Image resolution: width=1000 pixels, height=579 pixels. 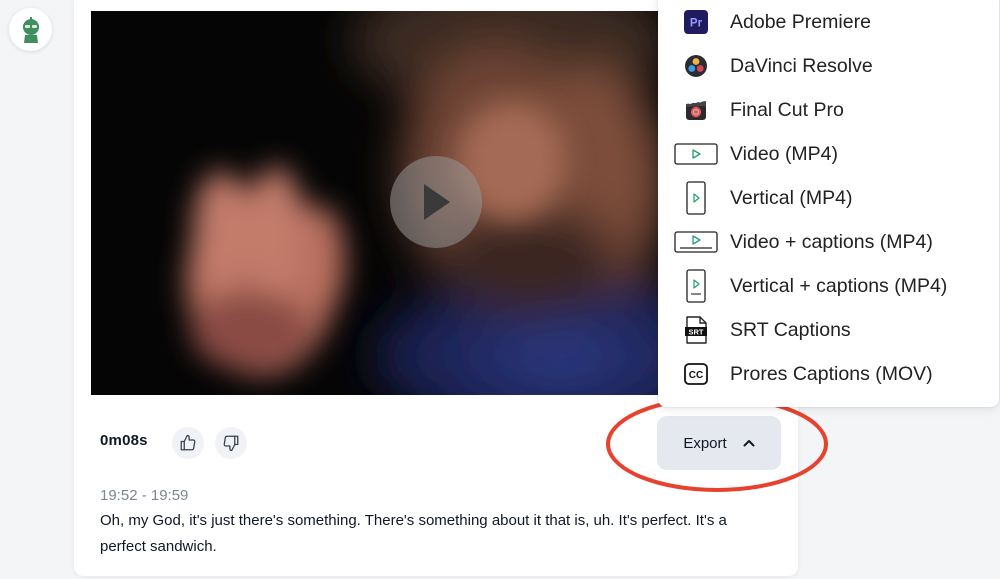 I want to click on menu-item-vertical-mp4: Vertical (MP4), so click(x=828, y=198).